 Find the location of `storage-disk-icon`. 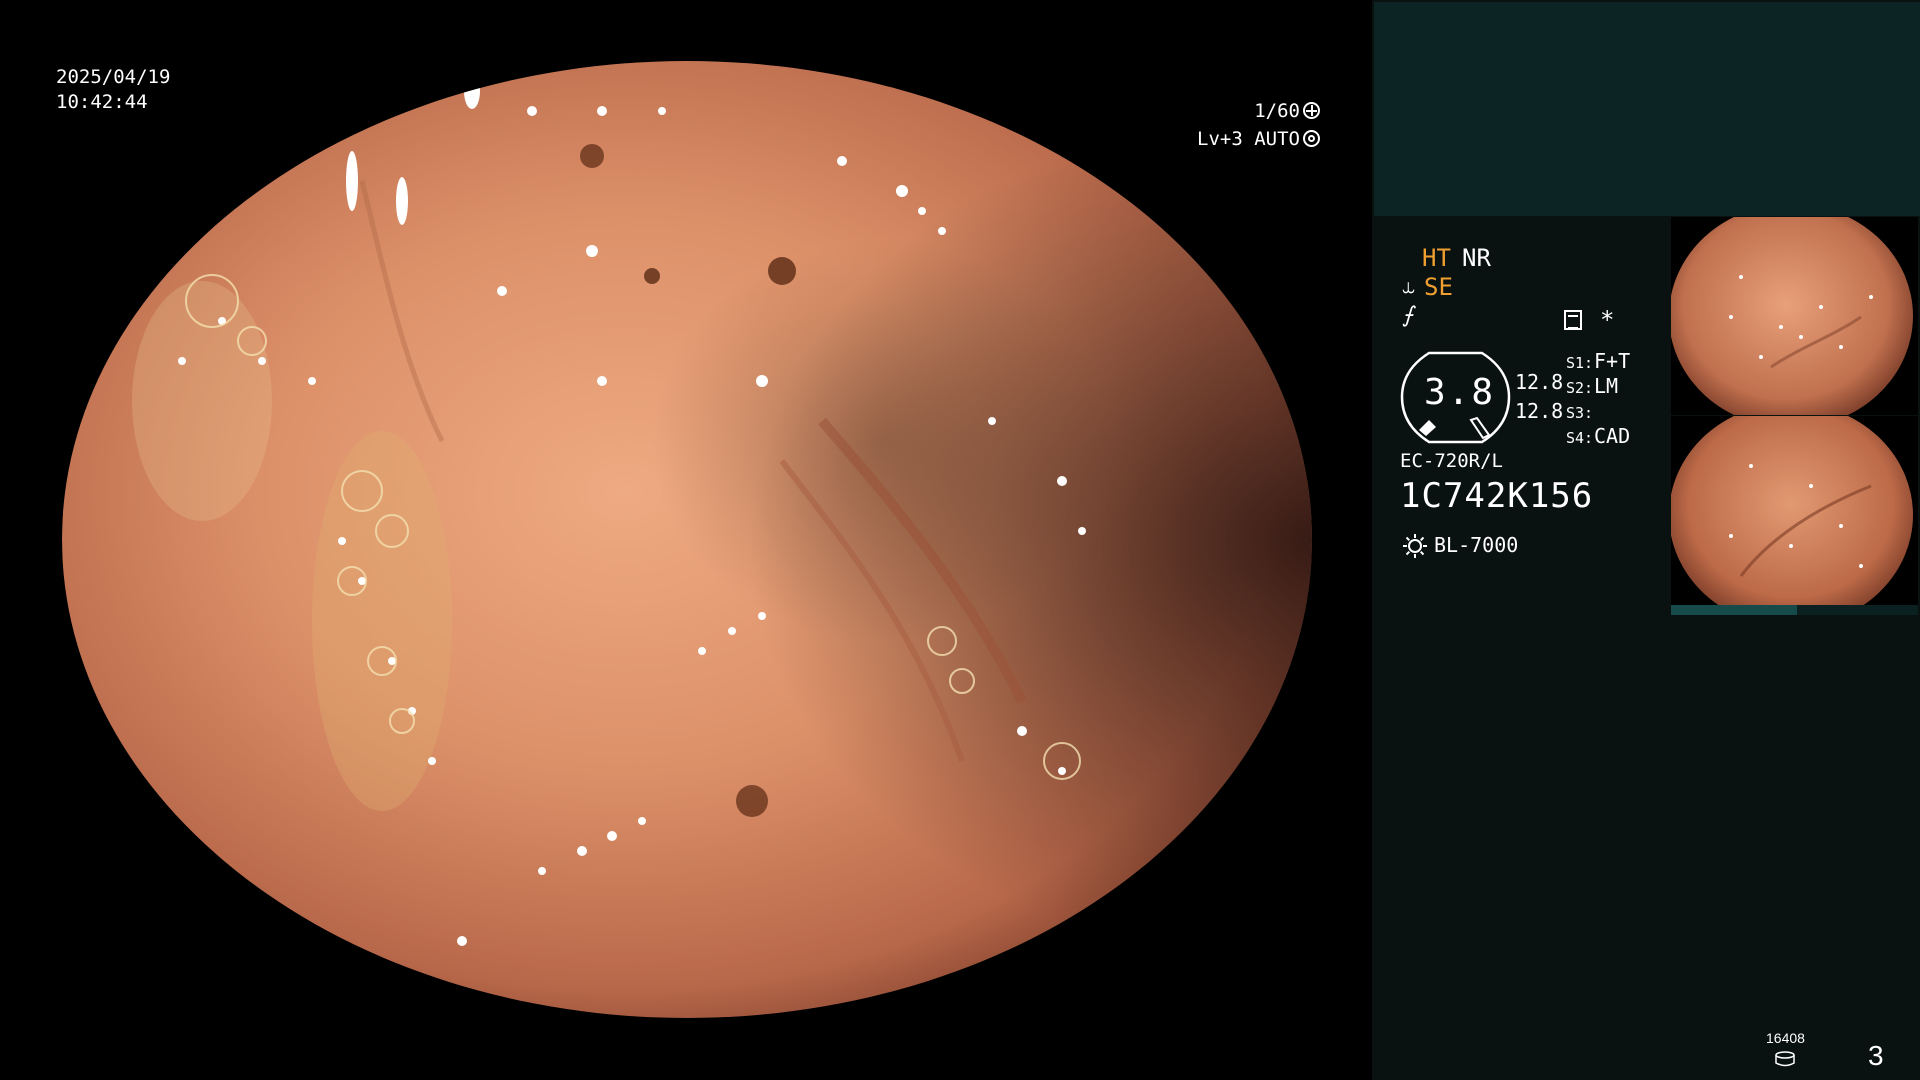

storage-disk-icon is located at coordinates (1785, 1059).